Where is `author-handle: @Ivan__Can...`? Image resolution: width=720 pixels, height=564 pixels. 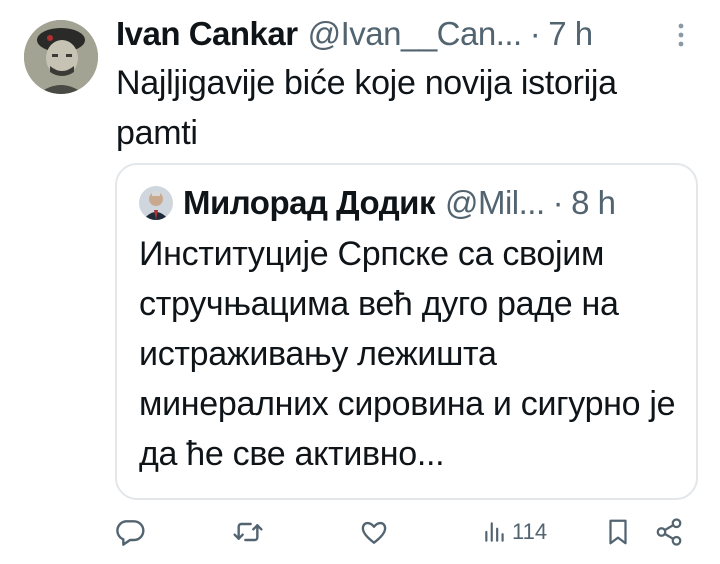
author-handle: @Ivan__Can... is located at coordinates (415, 34).